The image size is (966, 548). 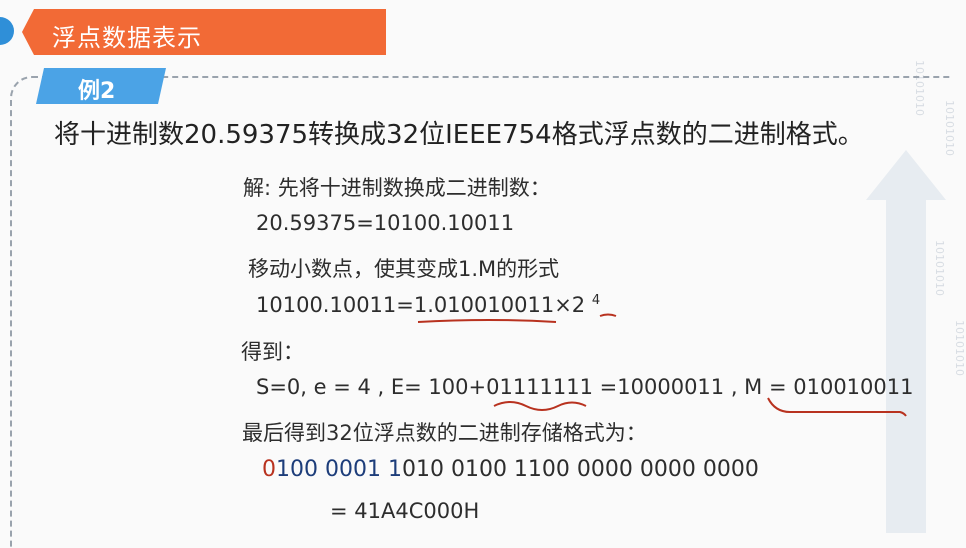 I want to click on final-intro: 最后得到32位浮点数的二进制存储格式为：, so click(x=444, y=433).